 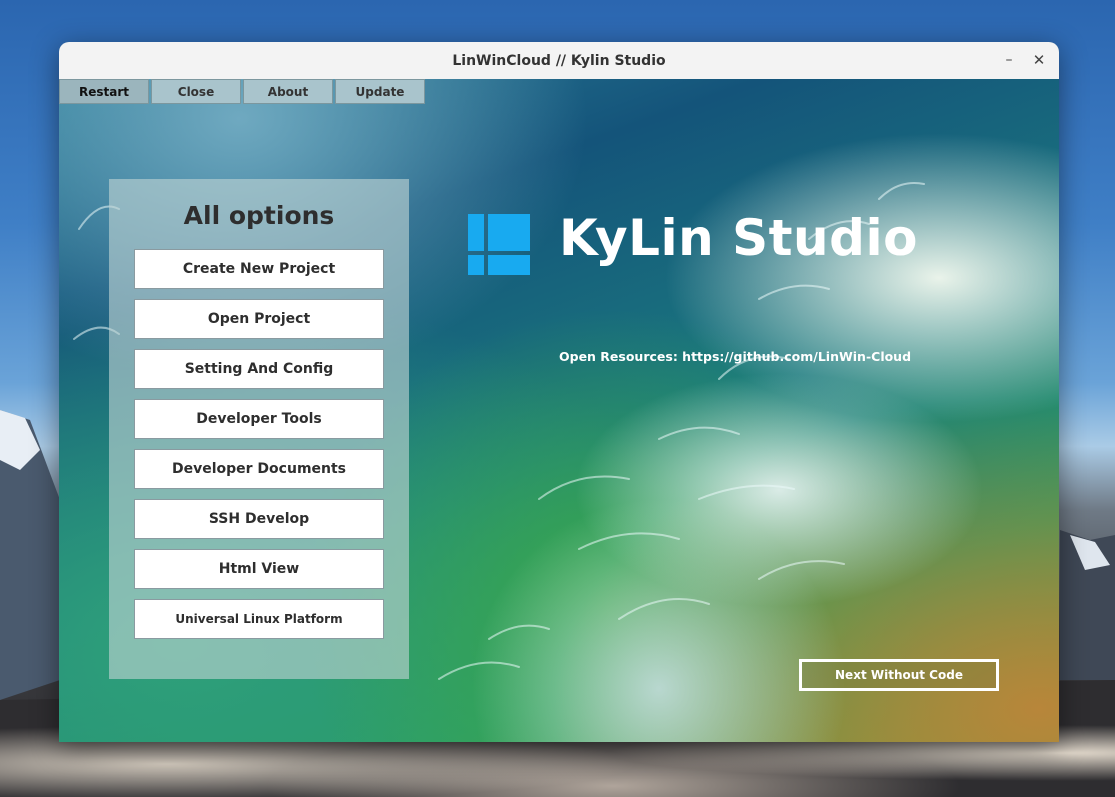 What do you see at coordinates (196, 91) in the screenshot?
I see `close-button: Close` at bounding box center [196, 91].